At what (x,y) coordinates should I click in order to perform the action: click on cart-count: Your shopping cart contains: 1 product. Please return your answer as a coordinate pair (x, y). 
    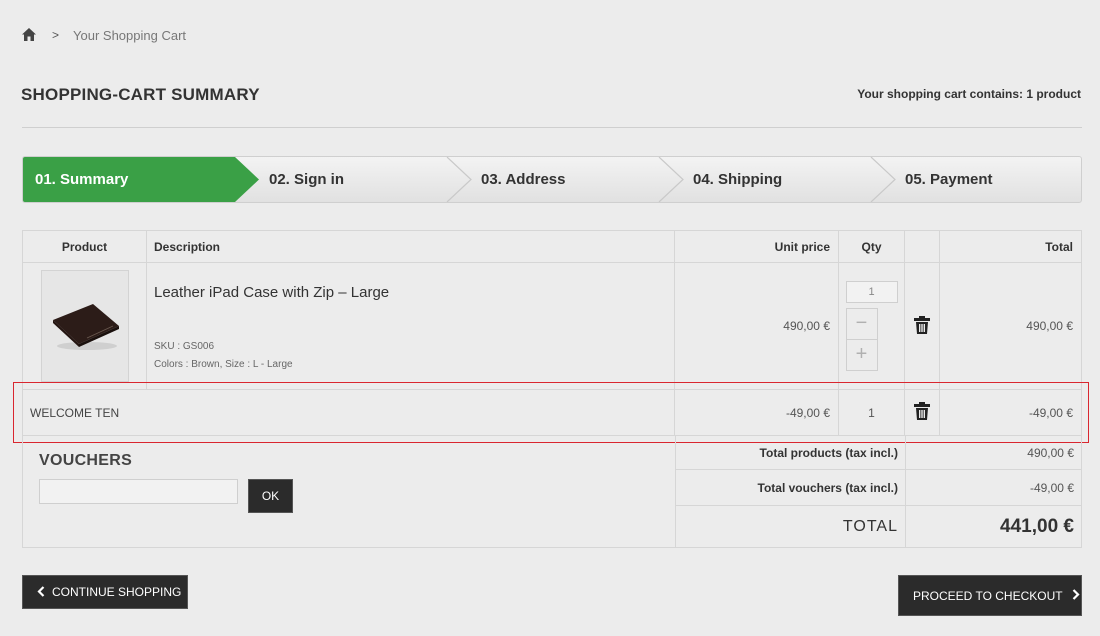
    Looking at the image, I should click on (969, 94).